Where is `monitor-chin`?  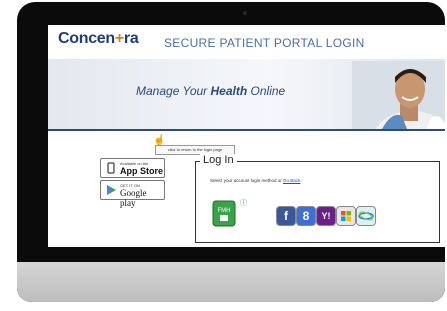 monitor-chin is located at coordinates (231, 282).